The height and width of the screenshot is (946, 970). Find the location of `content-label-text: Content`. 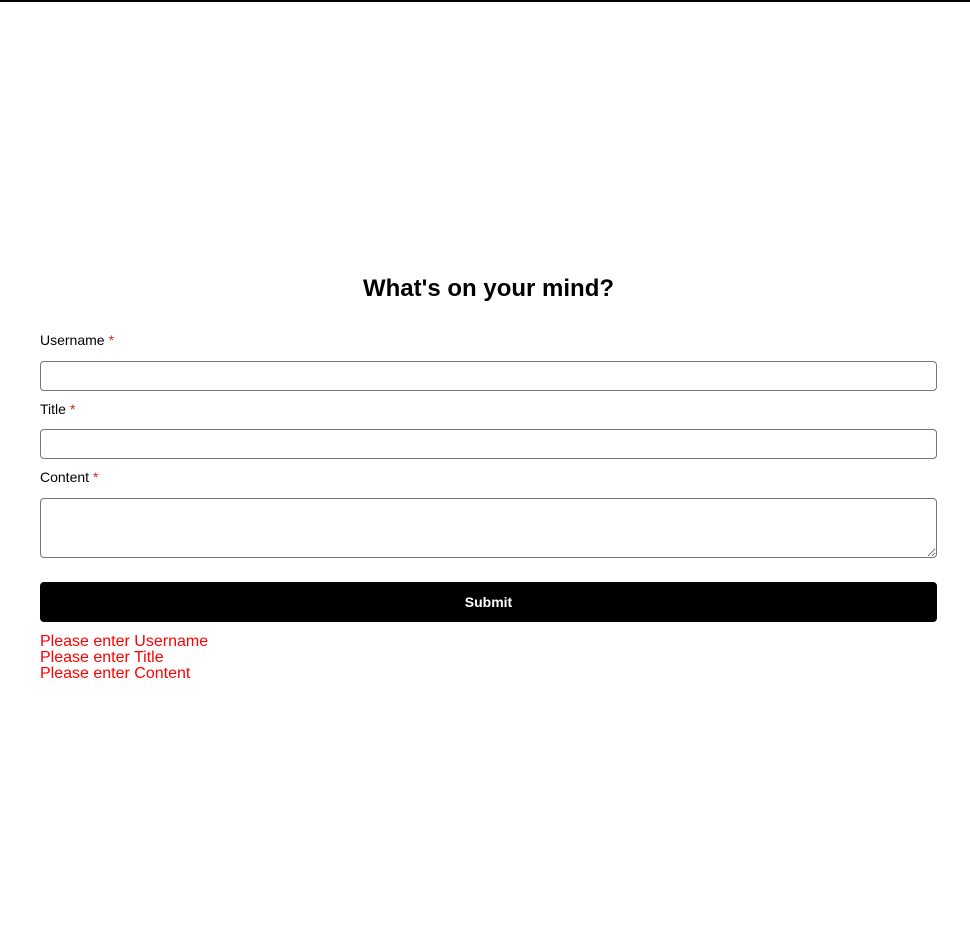

content-label-text: Content is located at coordinates (65, 477).